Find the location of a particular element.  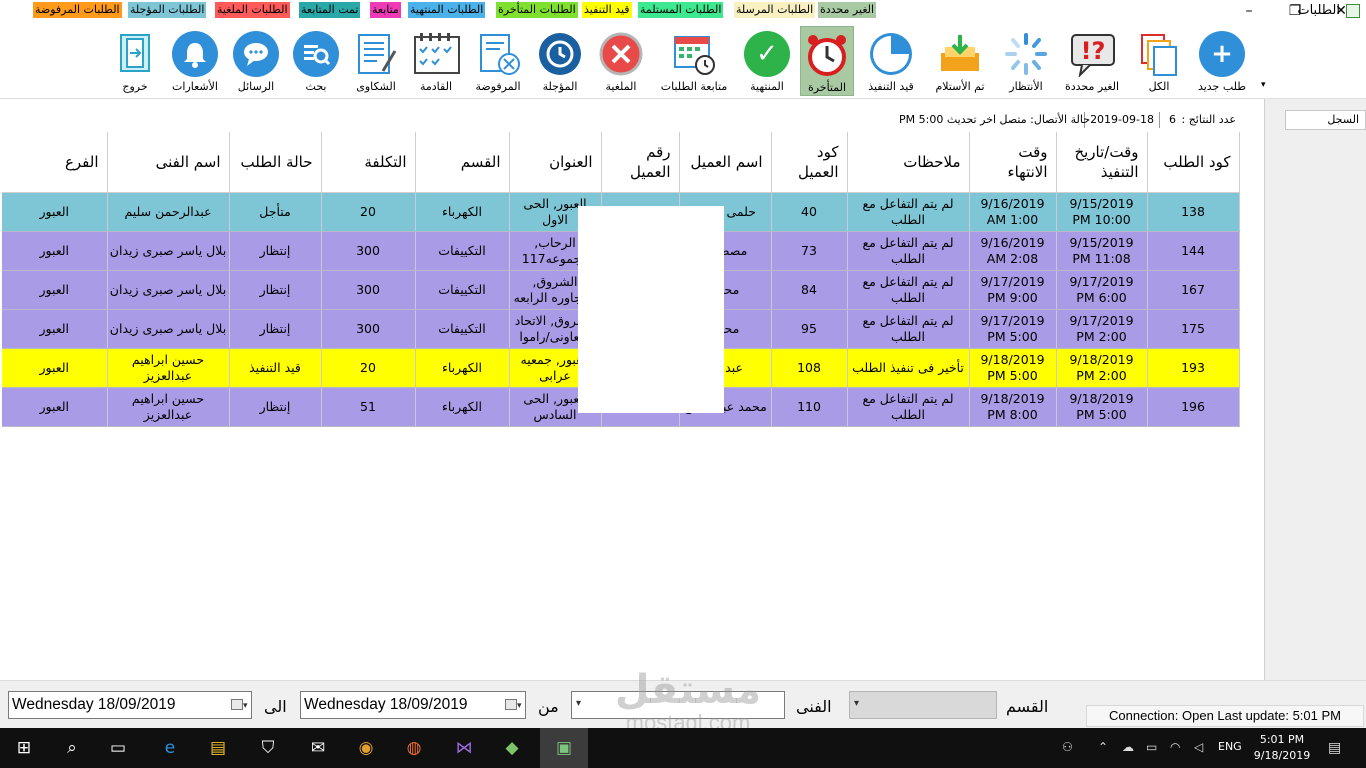

column-header: وقت الانتهاء is located at coordinates (1013, 162).